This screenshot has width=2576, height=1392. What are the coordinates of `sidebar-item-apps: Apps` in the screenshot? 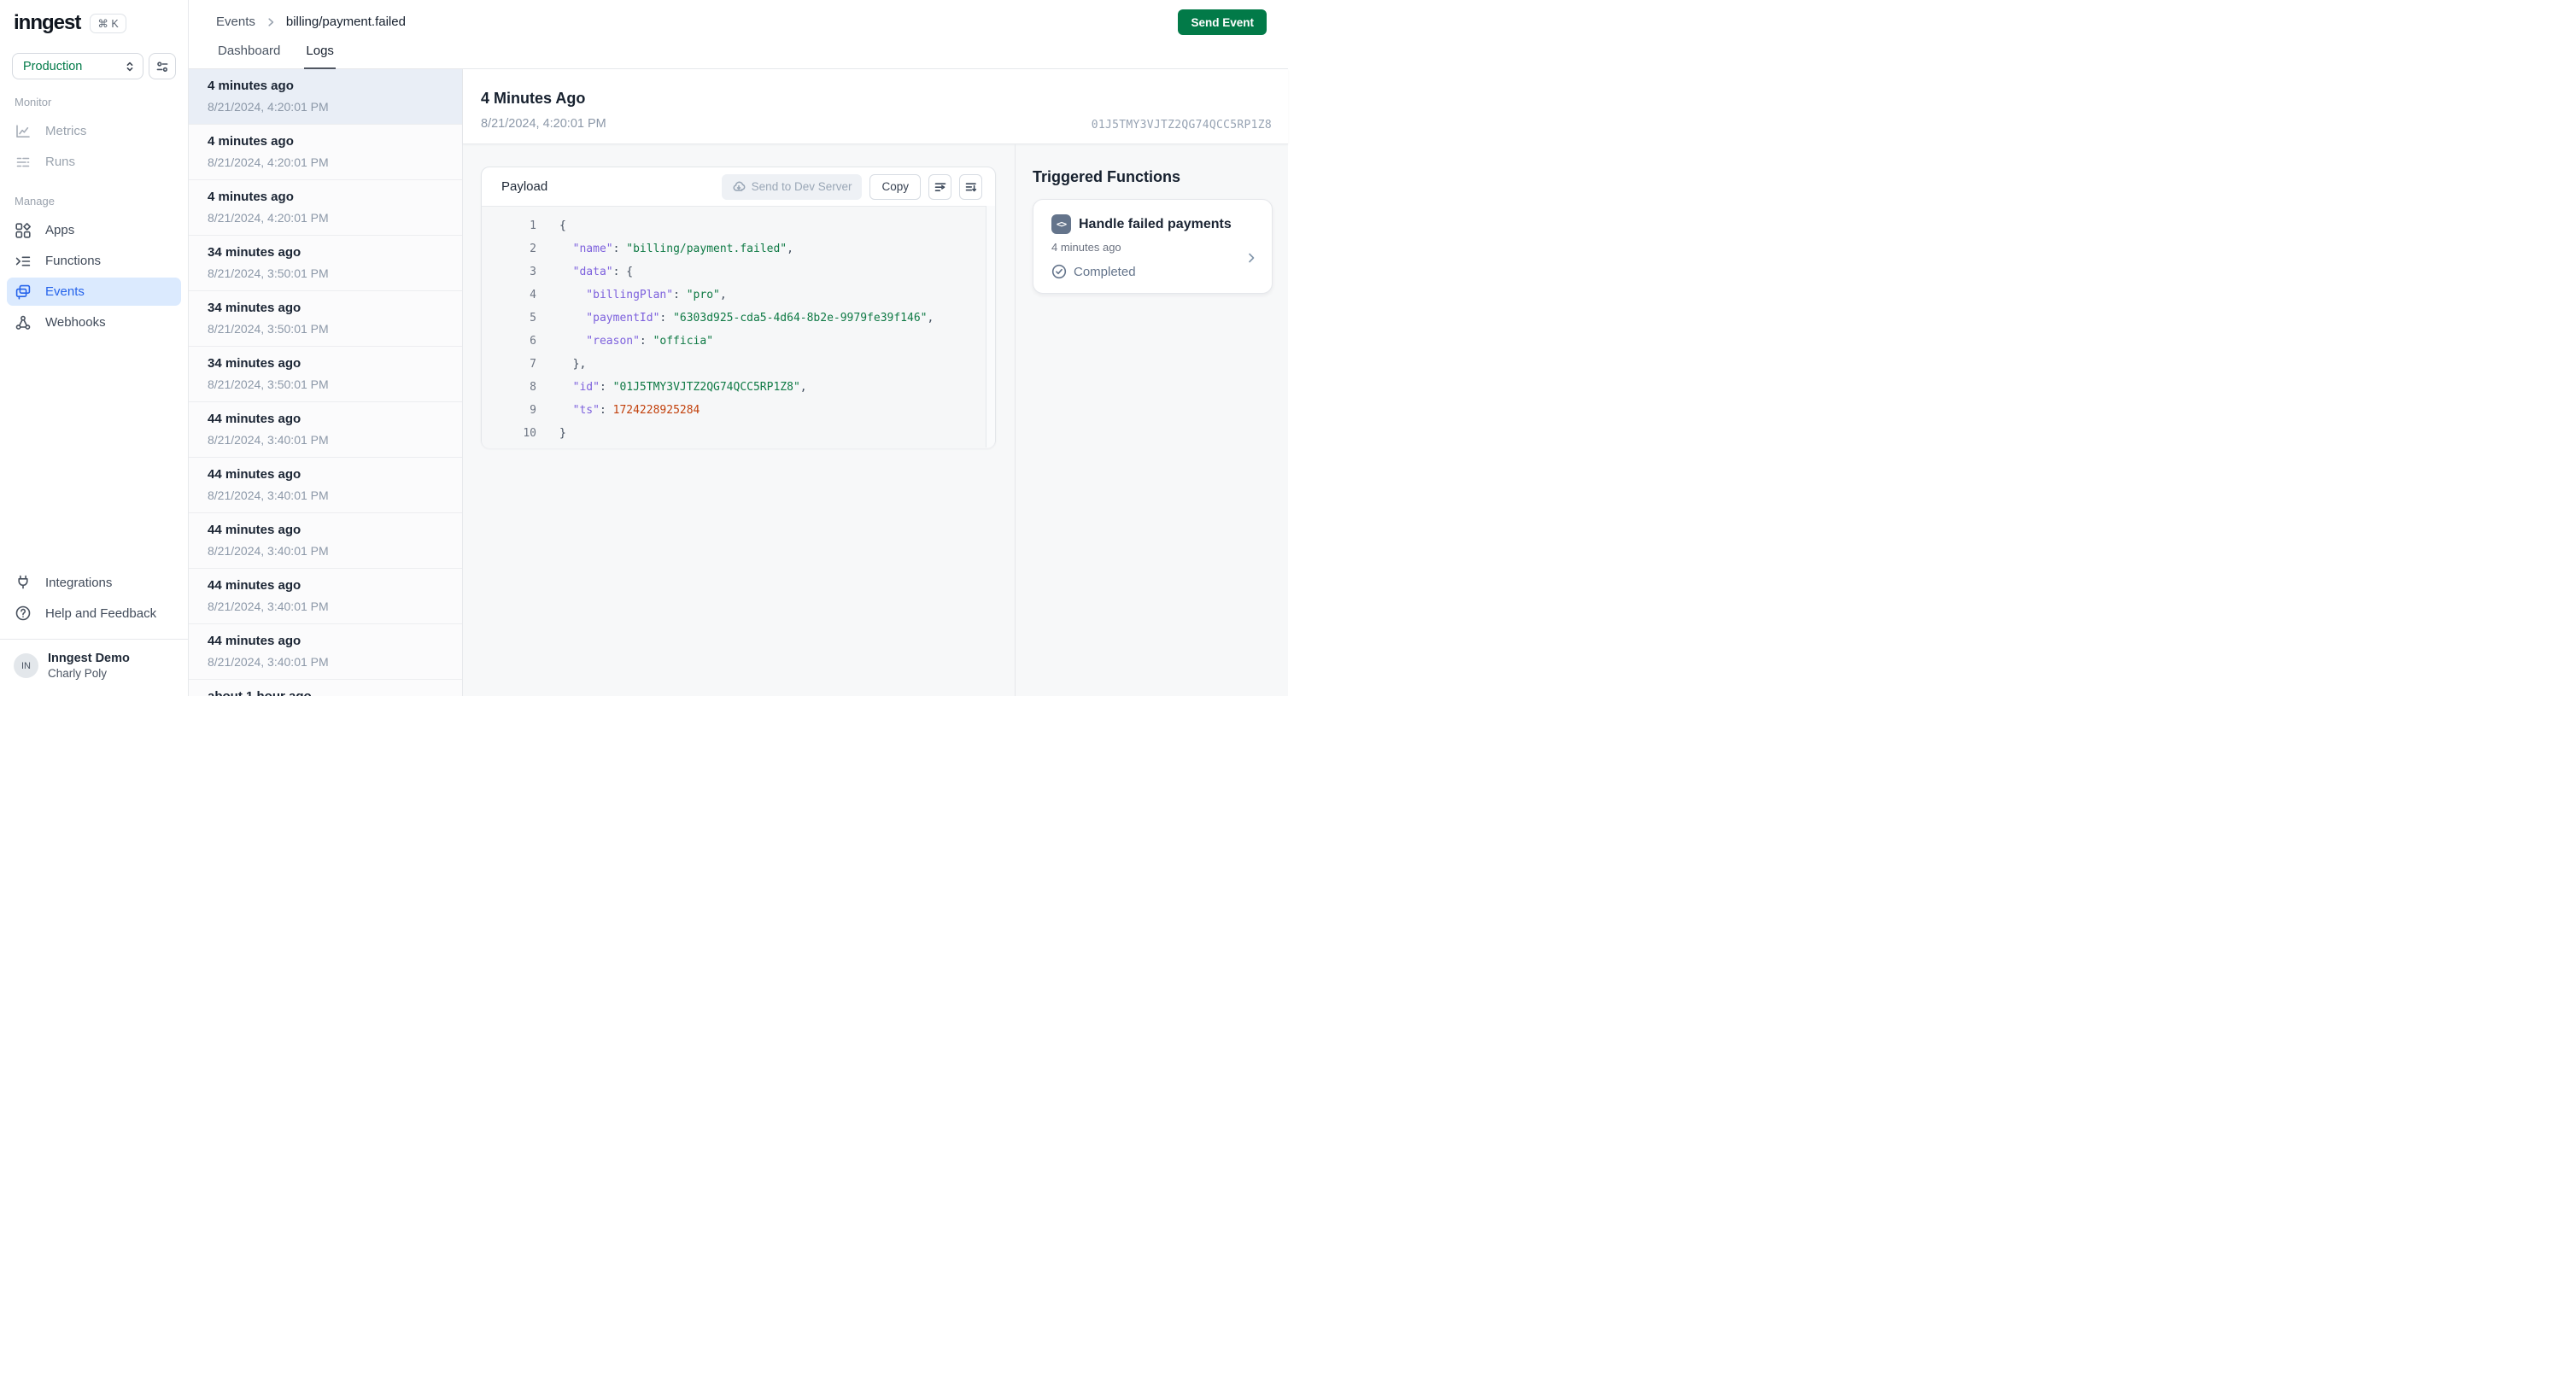 It's located at (94, 230).